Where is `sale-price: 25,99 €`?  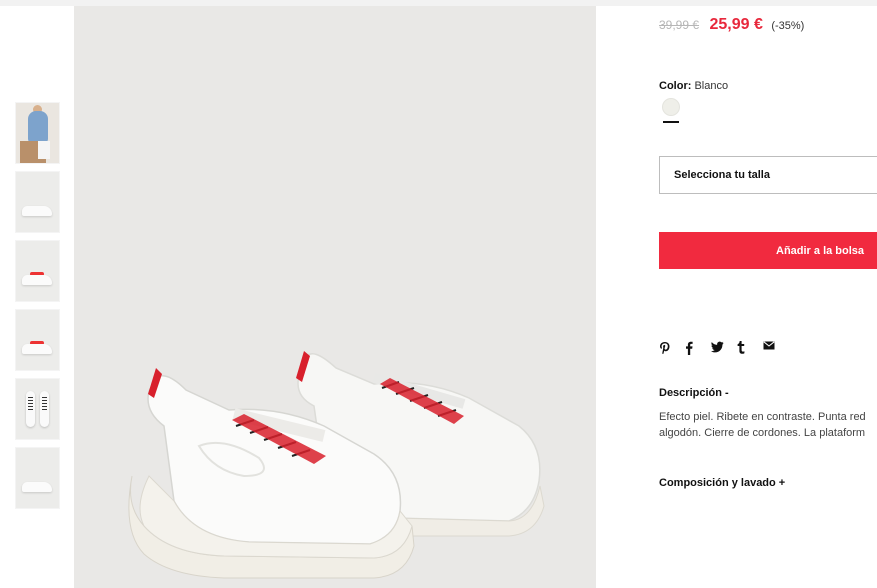 sale-price: 25,99 € is located at coordinates (736, 24).